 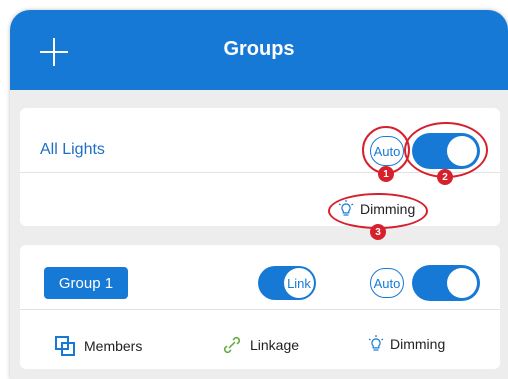 I want to click on linkage-button: Linkage, so click(x=260, y=345).